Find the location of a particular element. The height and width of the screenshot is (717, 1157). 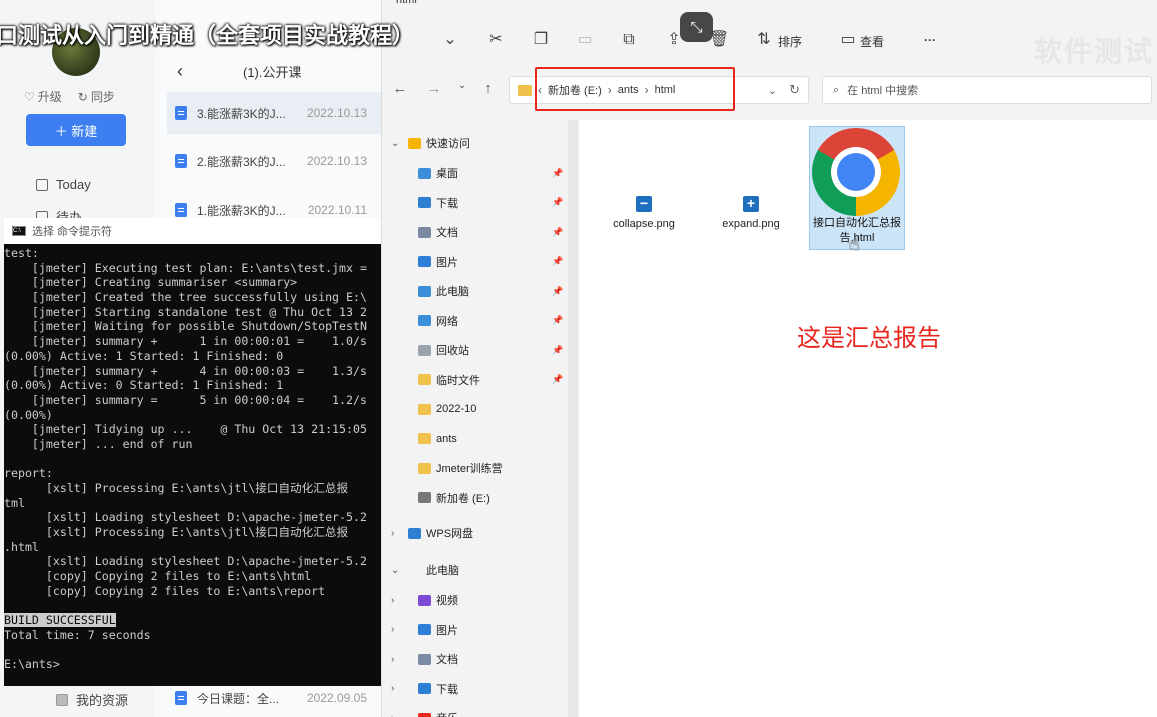

cmd-line is located at coordinates (192, 650).